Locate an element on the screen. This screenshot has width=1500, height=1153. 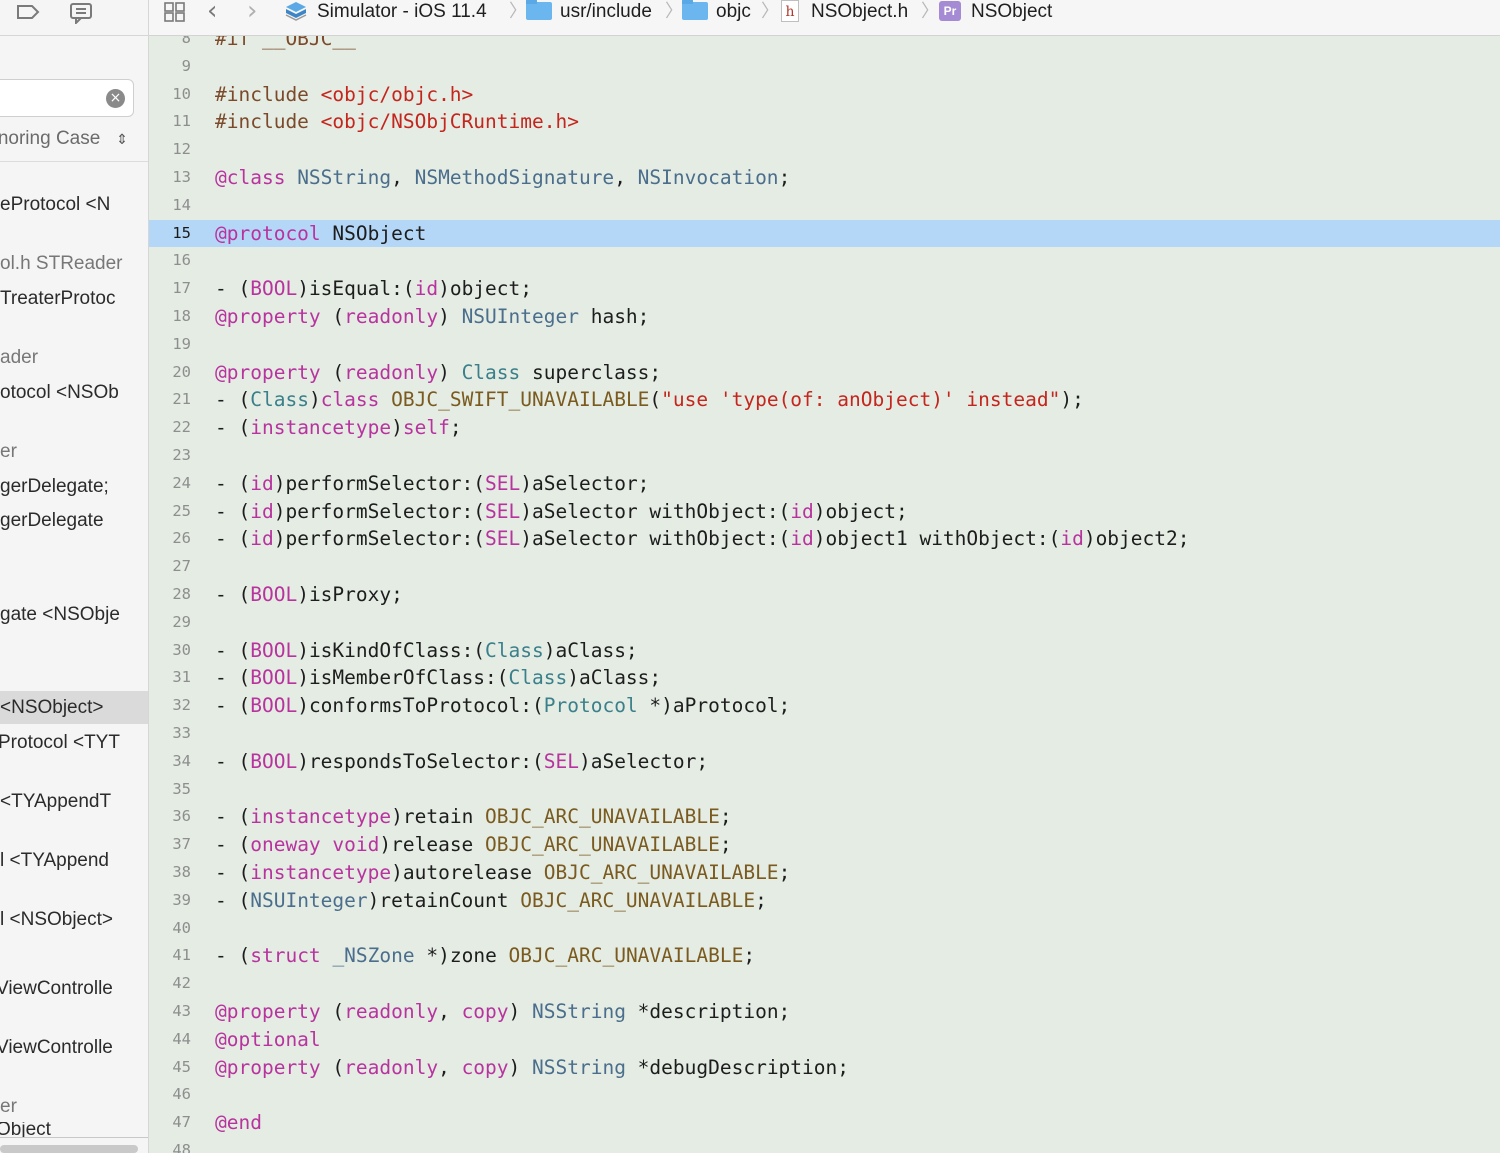
code-line: 24 - (id)performSelector:(SEL)aSelector; is located at coordinates (824, 484).